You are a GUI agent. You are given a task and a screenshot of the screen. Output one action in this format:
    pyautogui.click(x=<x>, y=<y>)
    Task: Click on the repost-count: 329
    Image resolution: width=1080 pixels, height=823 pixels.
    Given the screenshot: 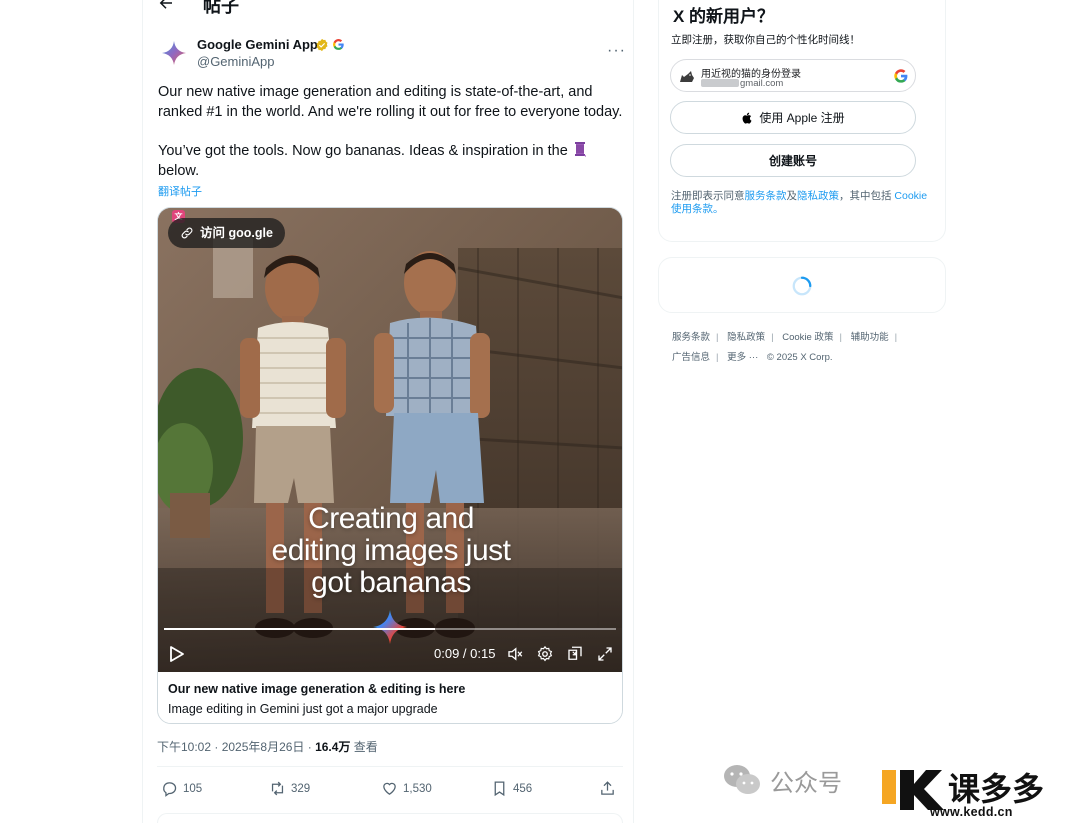 What is the action you would take?
    pyautogui.click(x=301, y=788)
    